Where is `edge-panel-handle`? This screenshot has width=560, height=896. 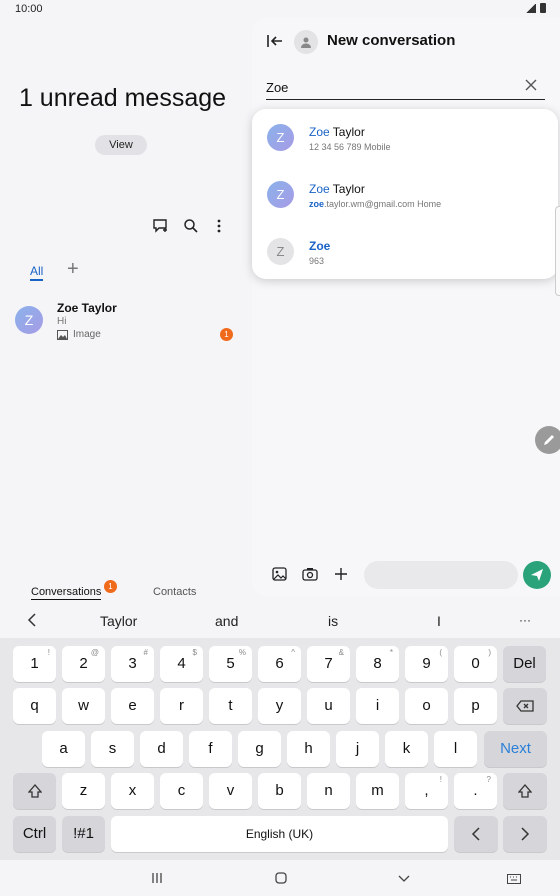
edge-panel-handle is located at coordinates (557, 251).